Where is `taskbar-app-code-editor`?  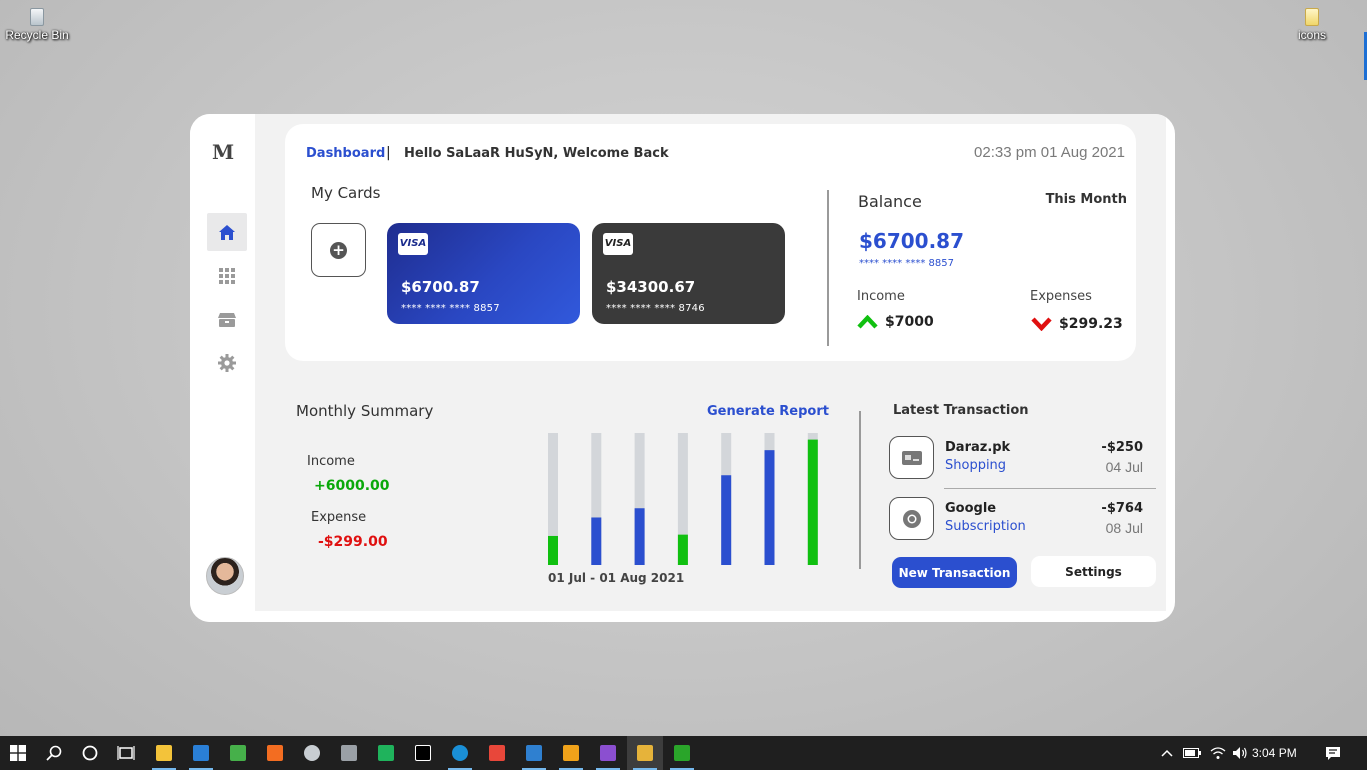
taskbar-app-code-editor is located at coordinates (682, 753).